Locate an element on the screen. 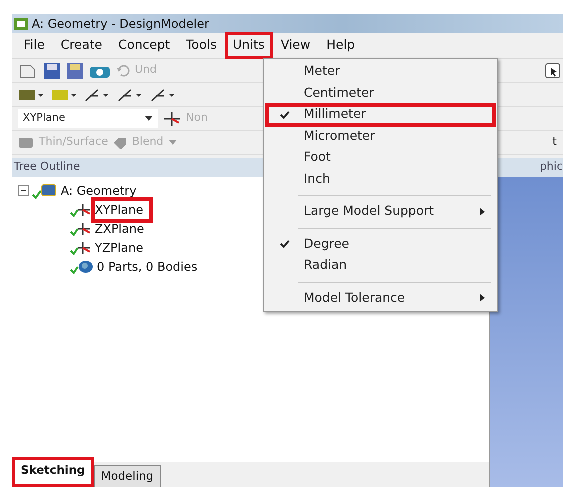 The image size is (563, 487). menu-item: Units is located at coordinates (248, 45).